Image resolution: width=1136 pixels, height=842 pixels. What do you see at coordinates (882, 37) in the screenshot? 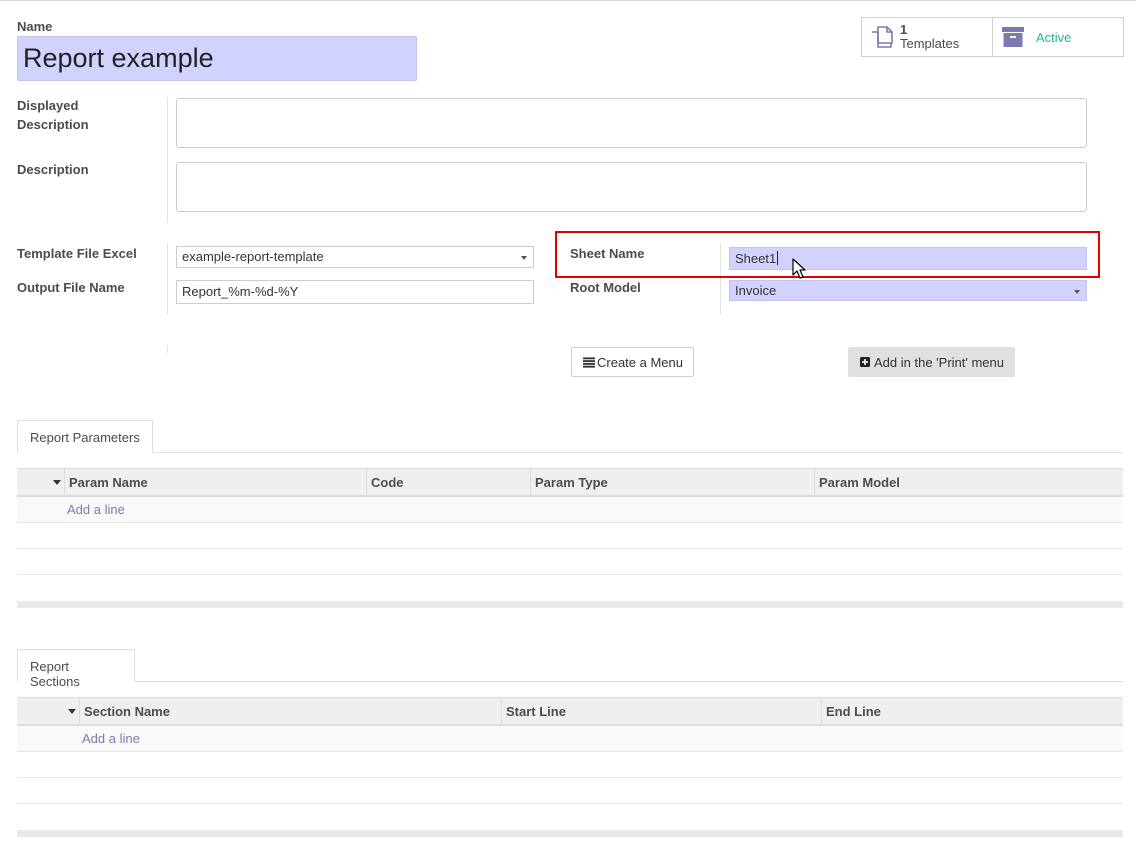
I see `copy-icon` at bounding box center [882, 37].